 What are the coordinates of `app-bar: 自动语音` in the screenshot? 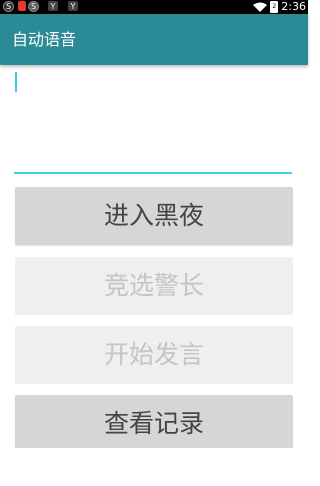 It's located at (154, 39).